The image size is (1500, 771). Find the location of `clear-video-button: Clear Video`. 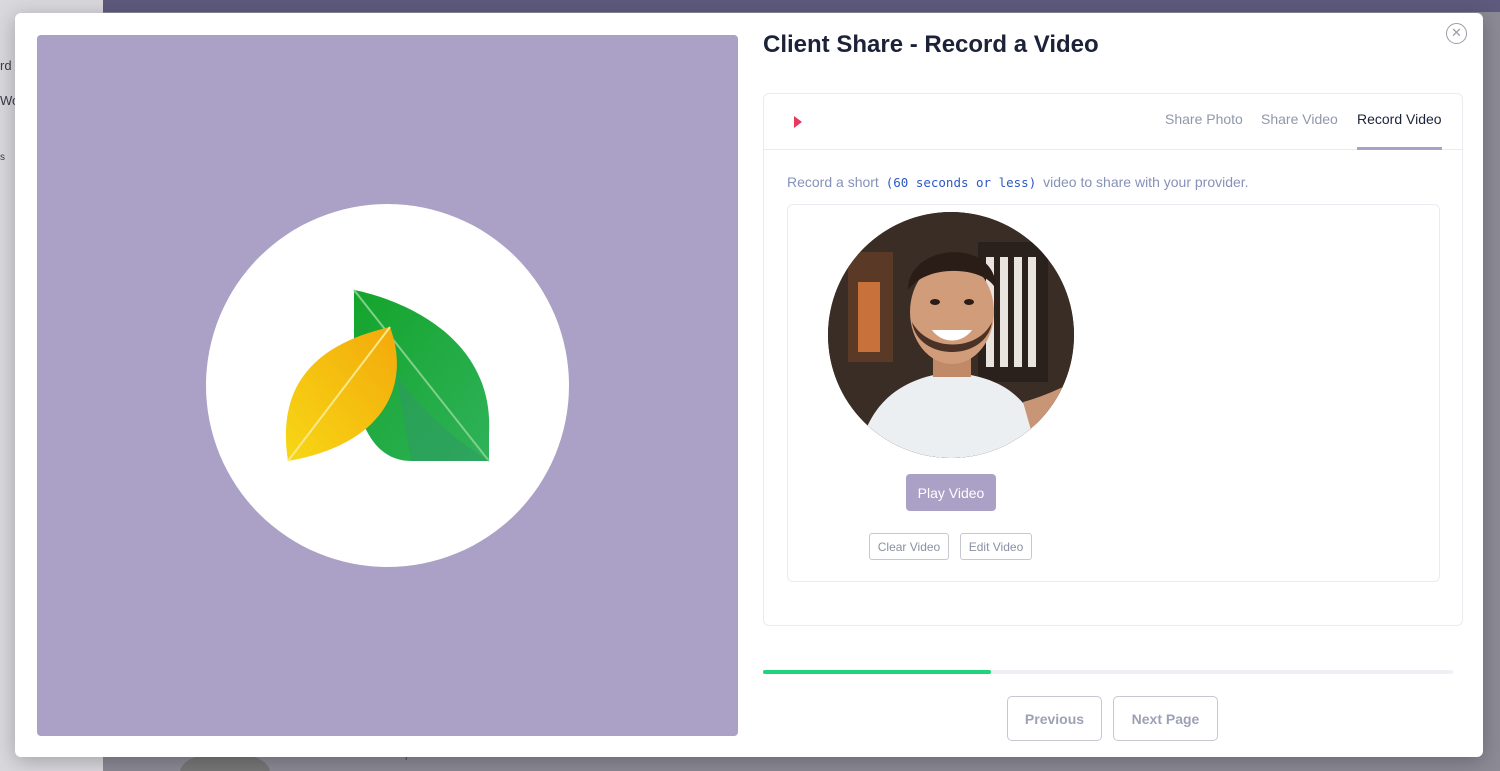

clear-video-button: Clear Video is located at coordinates (909, 546).